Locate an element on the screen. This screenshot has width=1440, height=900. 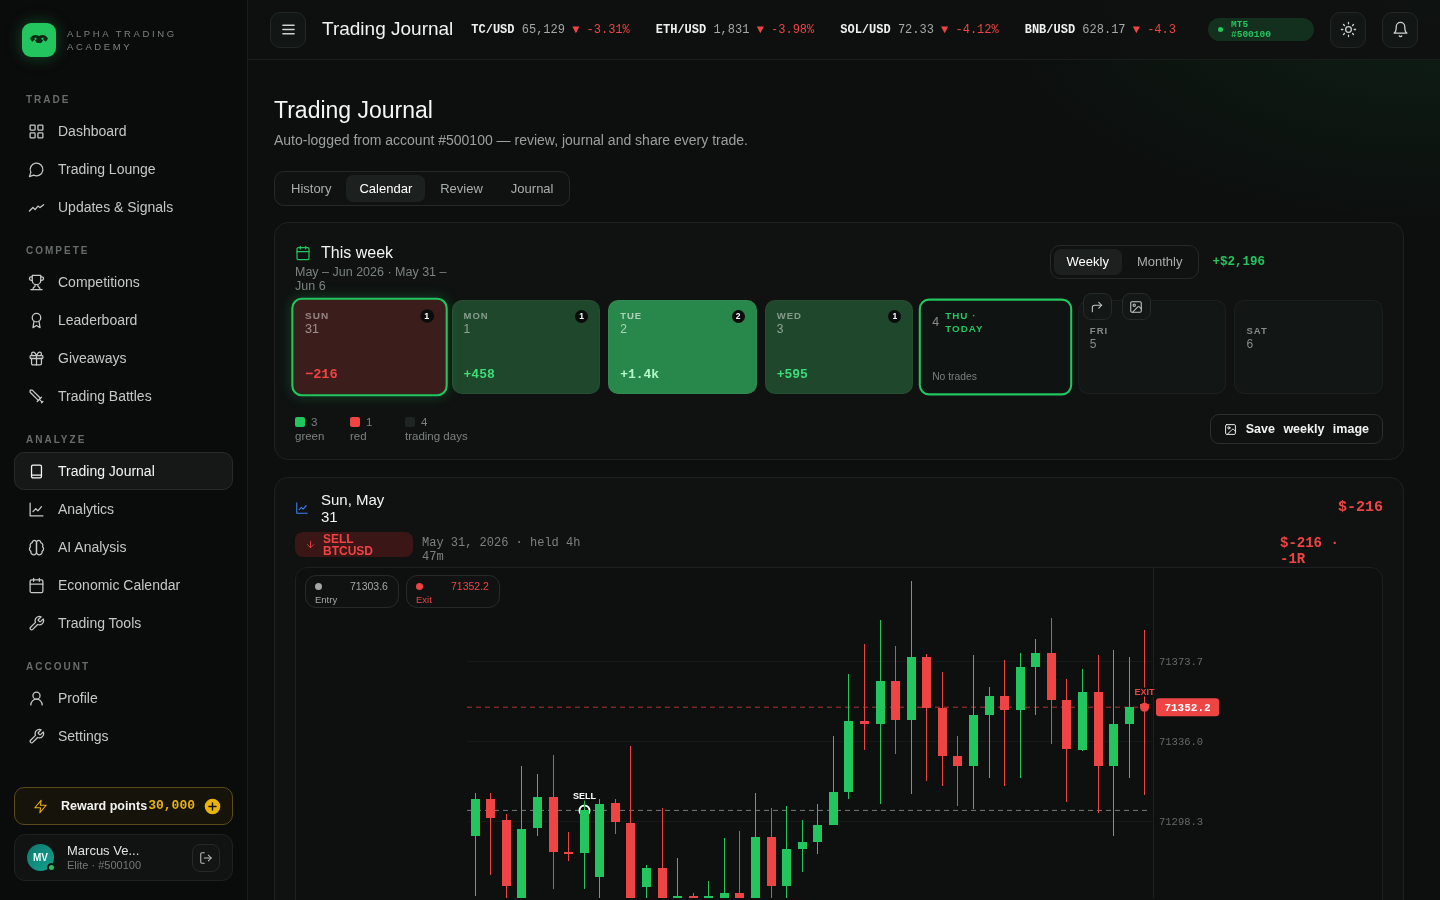
week-total: +$2,196 is located at coordinates (1238, 262).